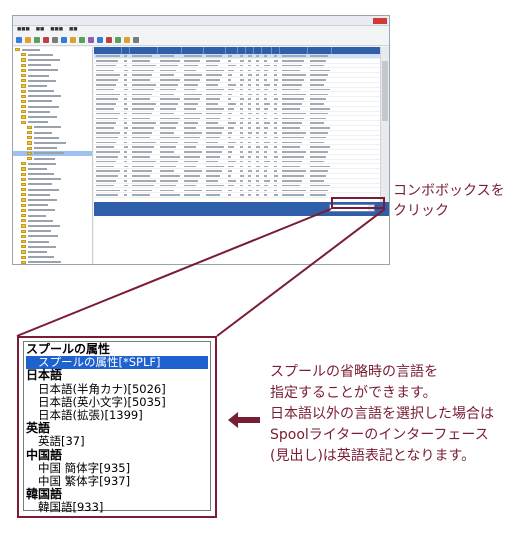 This screenshot has height=541, width=520. What do you see at coordinates (44, 454) in the screenshot?
I see `dropdown-group-label: 中国語` at bounding box center [44, 454].